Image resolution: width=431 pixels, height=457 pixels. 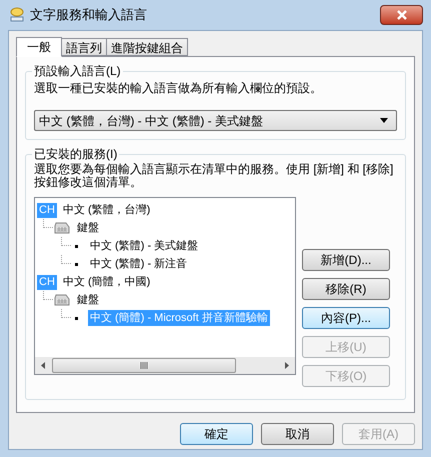 What do you see at coordinates (139, 264) in the screenshot?
I see `tree-item: 中文 (繁體) - 新注音` at bounding box center [139, 264].